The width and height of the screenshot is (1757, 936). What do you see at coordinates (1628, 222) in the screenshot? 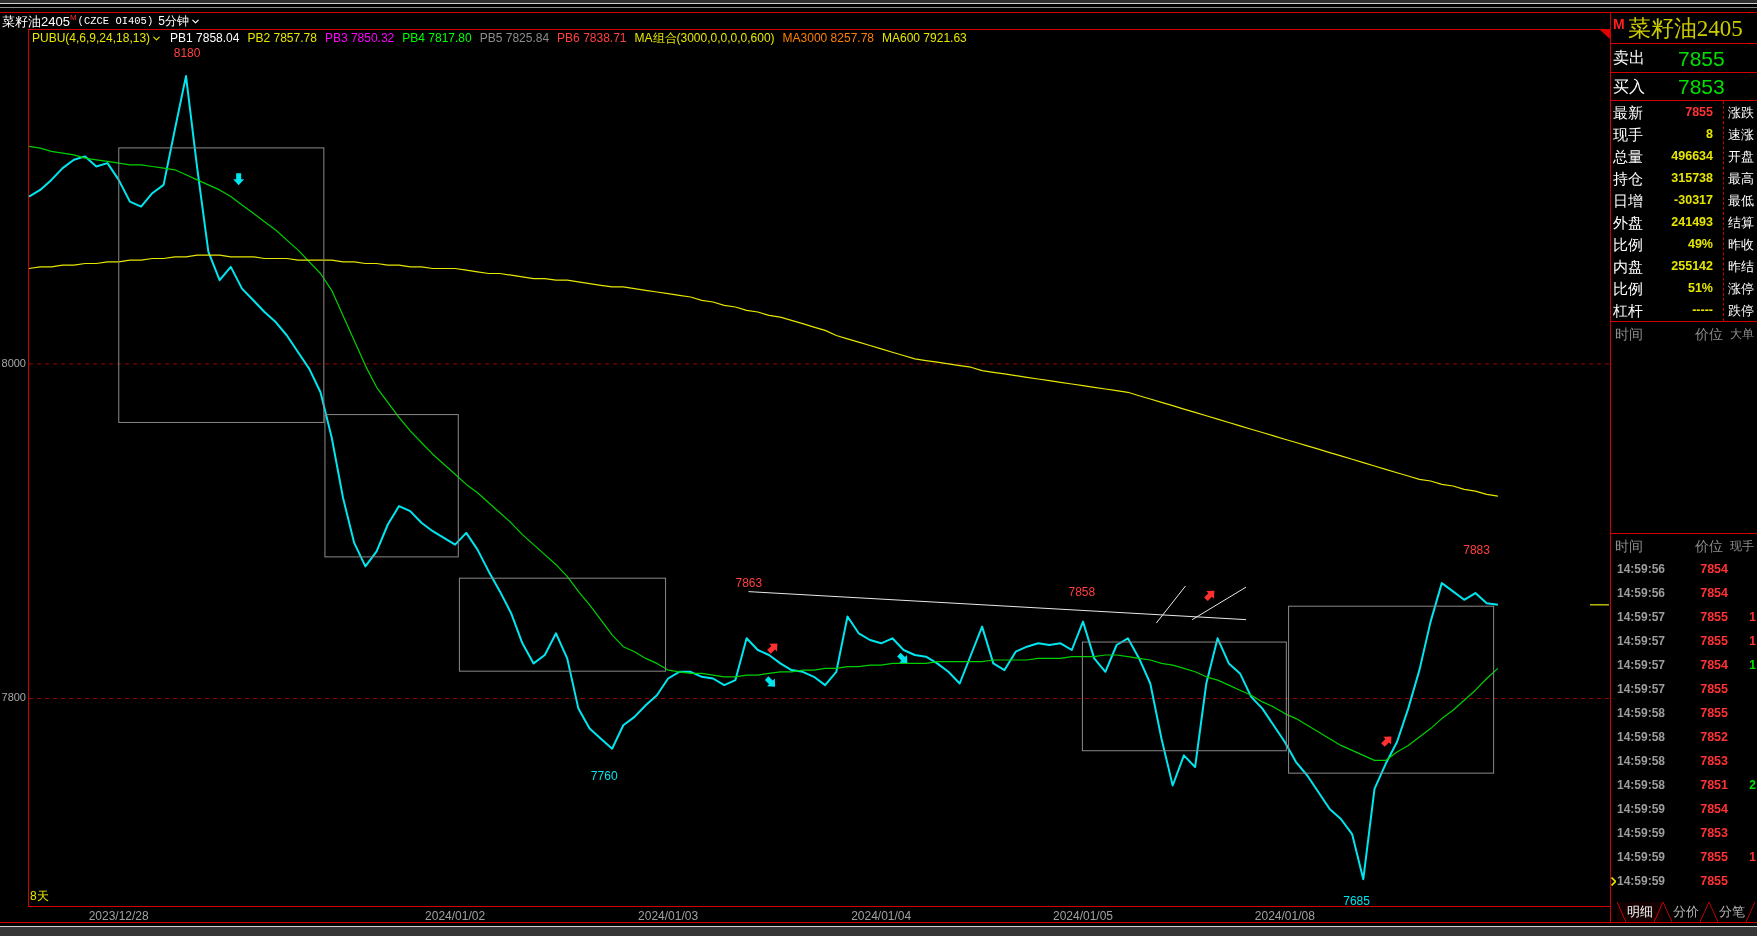
I see `stat-label: 外盘` at bounding box center [1628, 222].